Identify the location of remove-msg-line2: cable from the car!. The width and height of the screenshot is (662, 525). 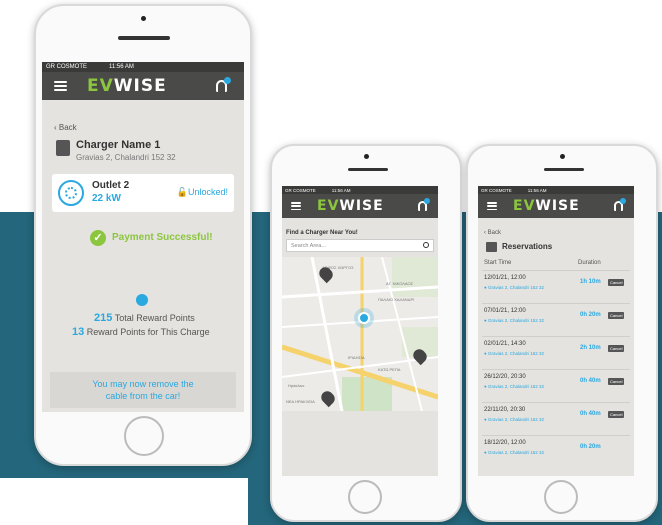
(143, 396).